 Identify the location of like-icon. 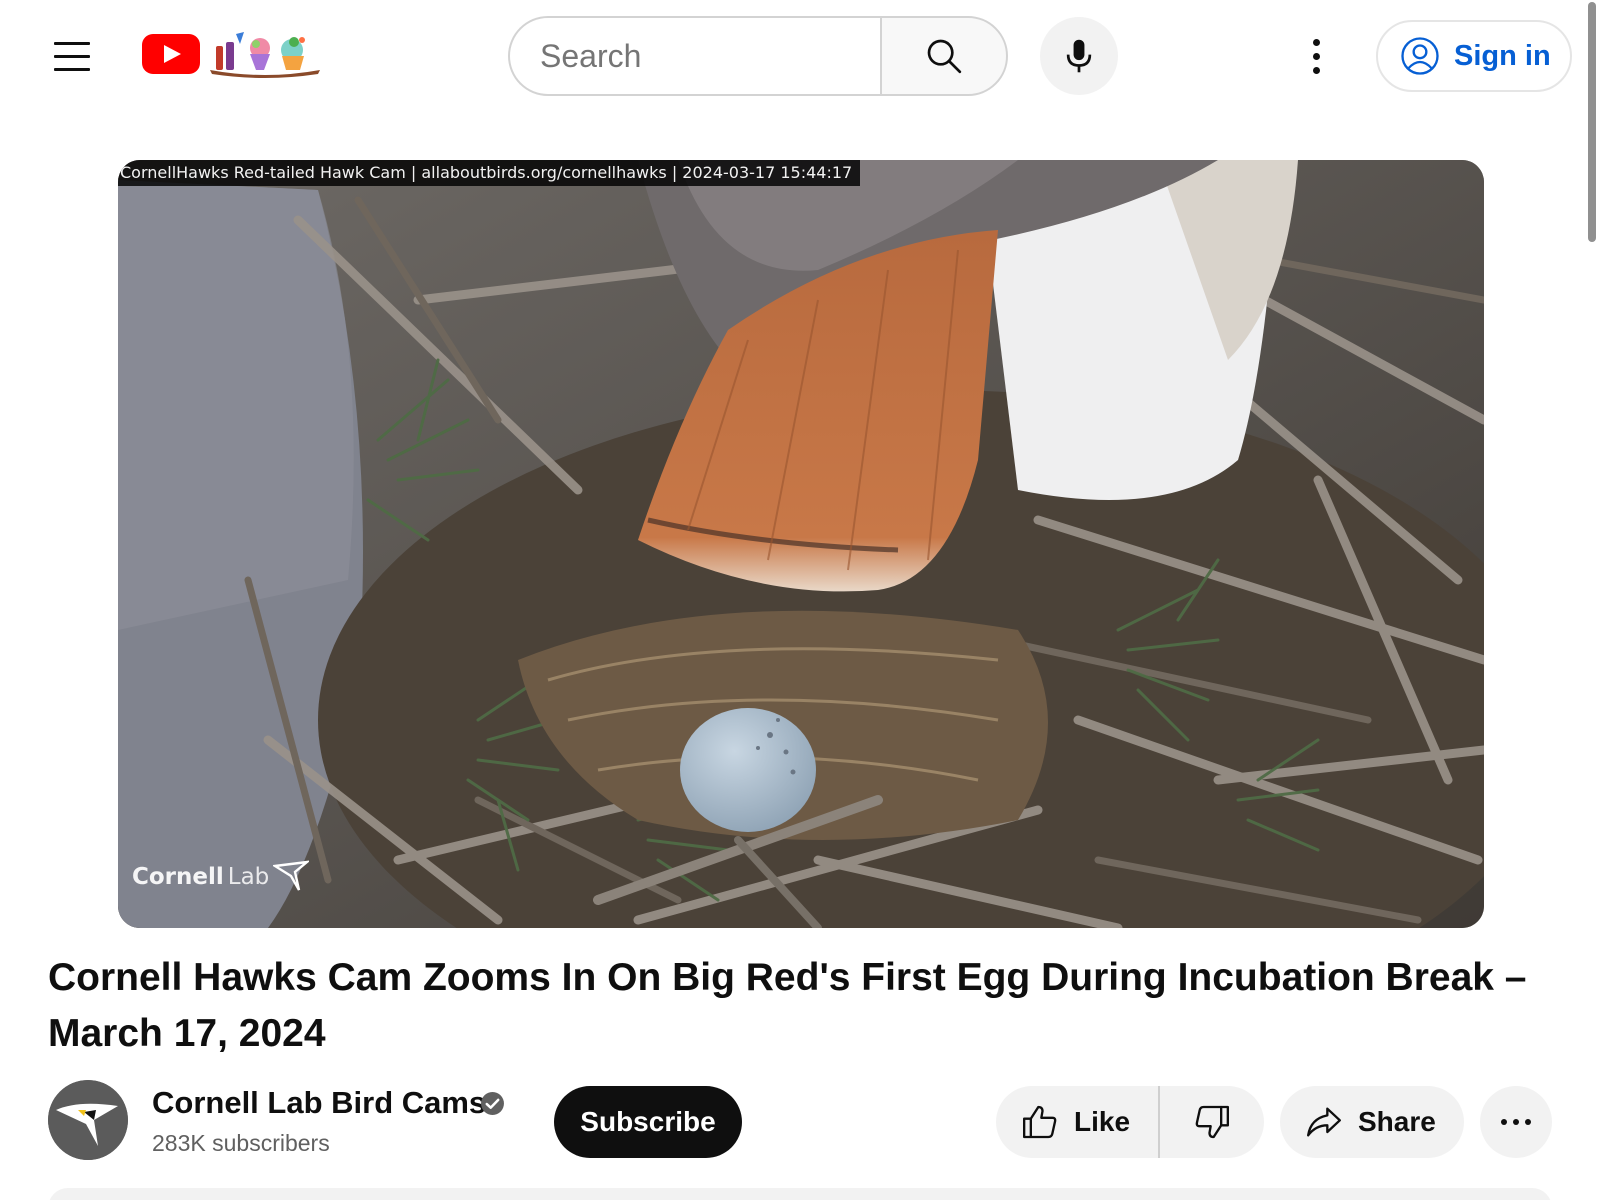
(1040, 1122).